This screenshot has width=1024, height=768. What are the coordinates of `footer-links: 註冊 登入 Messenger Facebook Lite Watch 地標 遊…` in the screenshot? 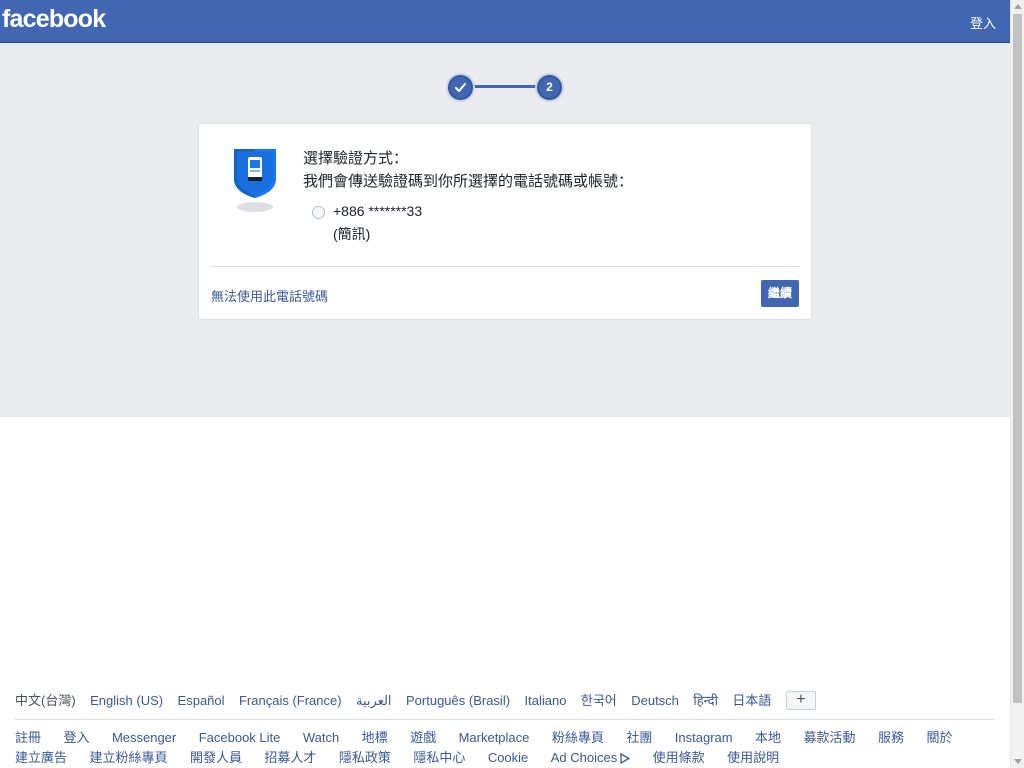 It's located at (505, 748).